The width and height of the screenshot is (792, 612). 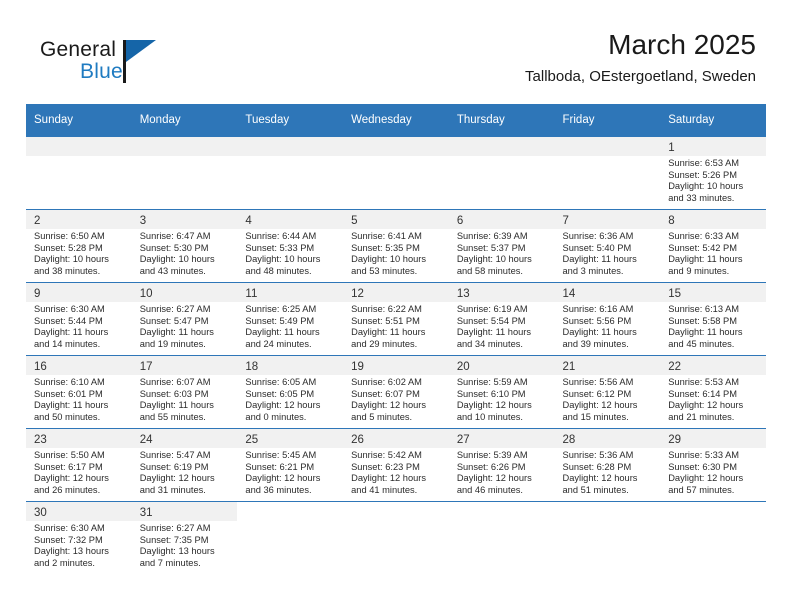 What do you see at coordinates (704, 382) in the screenshot?
I see `sunrise-text: Sunrise: 5:53 AM` at bounding box center [704, 382].